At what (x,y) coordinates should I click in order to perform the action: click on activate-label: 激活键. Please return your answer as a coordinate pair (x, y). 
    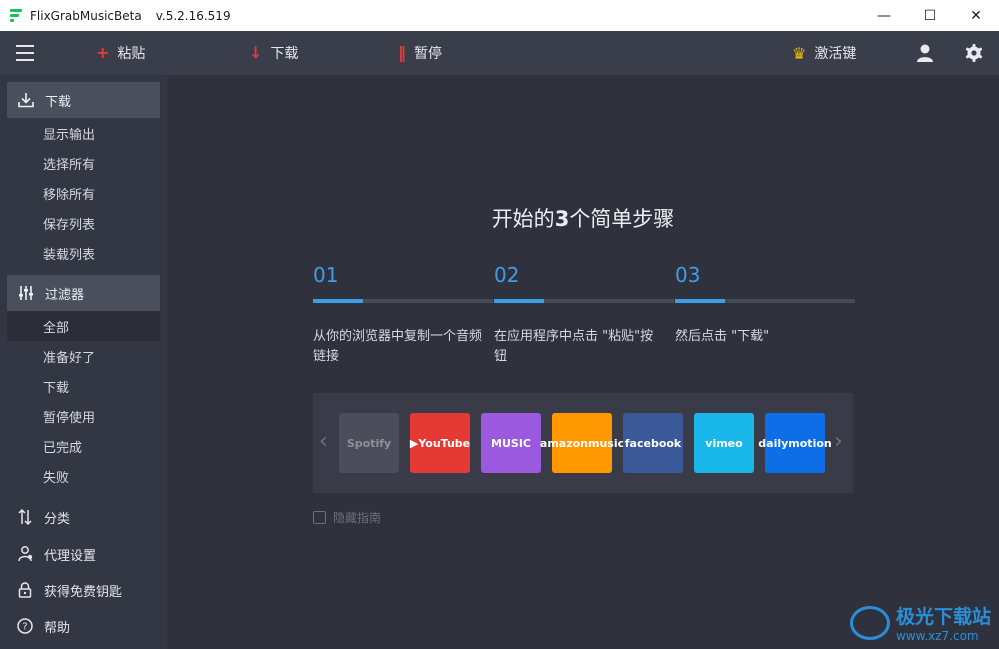
    Looking at the image, I should click on (835, 54).